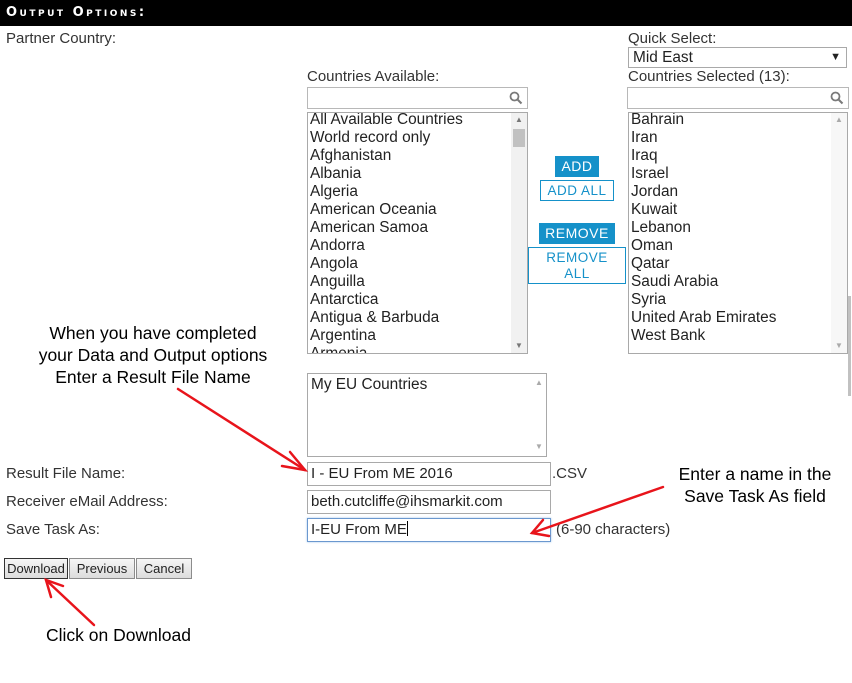  Describe the element at coordinates (164, 568) in the screenshot. I see `cancel-button: Cancel` at that location.